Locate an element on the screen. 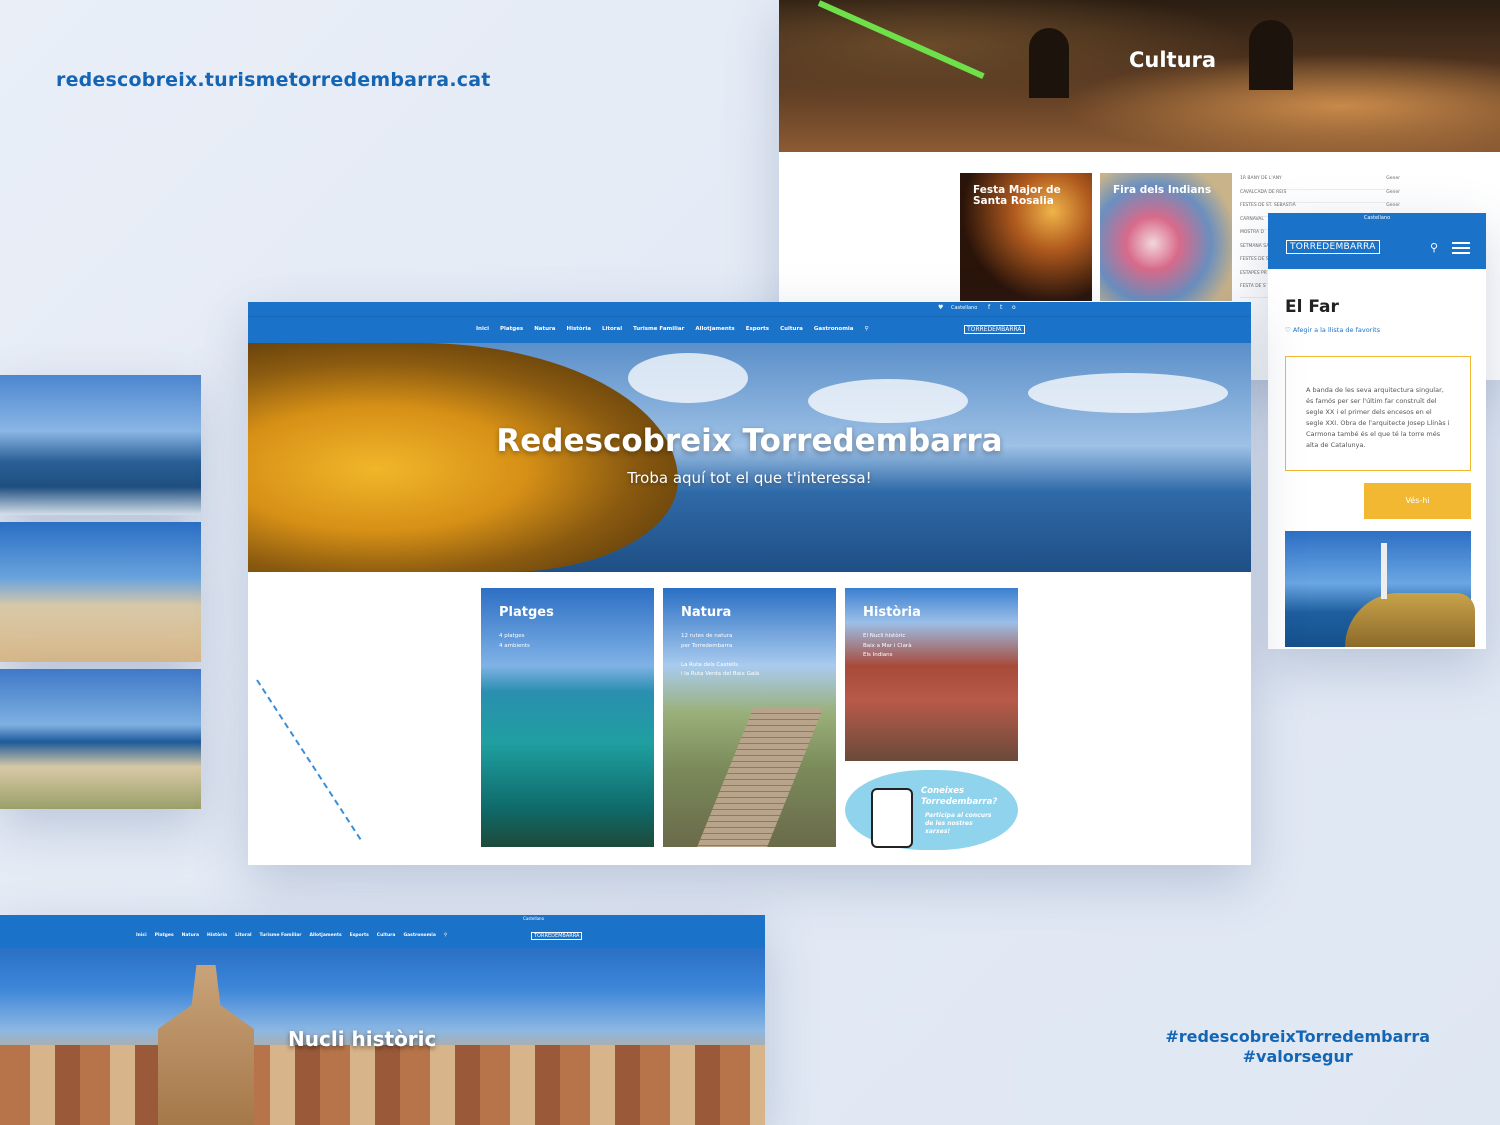 This screenshot has width=1500, height=1125. hashtags: #redescobreixTorredembarra #valorsegur is located at coordinates (1297, 1047).